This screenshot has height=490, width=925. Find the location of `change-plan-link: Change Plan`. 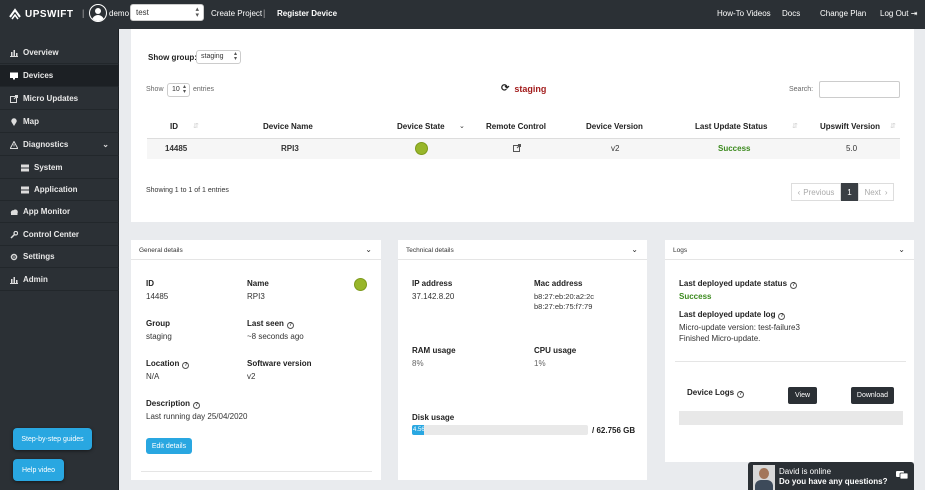

change-plan-link: Change Plan is located at coordinates (843, 13).